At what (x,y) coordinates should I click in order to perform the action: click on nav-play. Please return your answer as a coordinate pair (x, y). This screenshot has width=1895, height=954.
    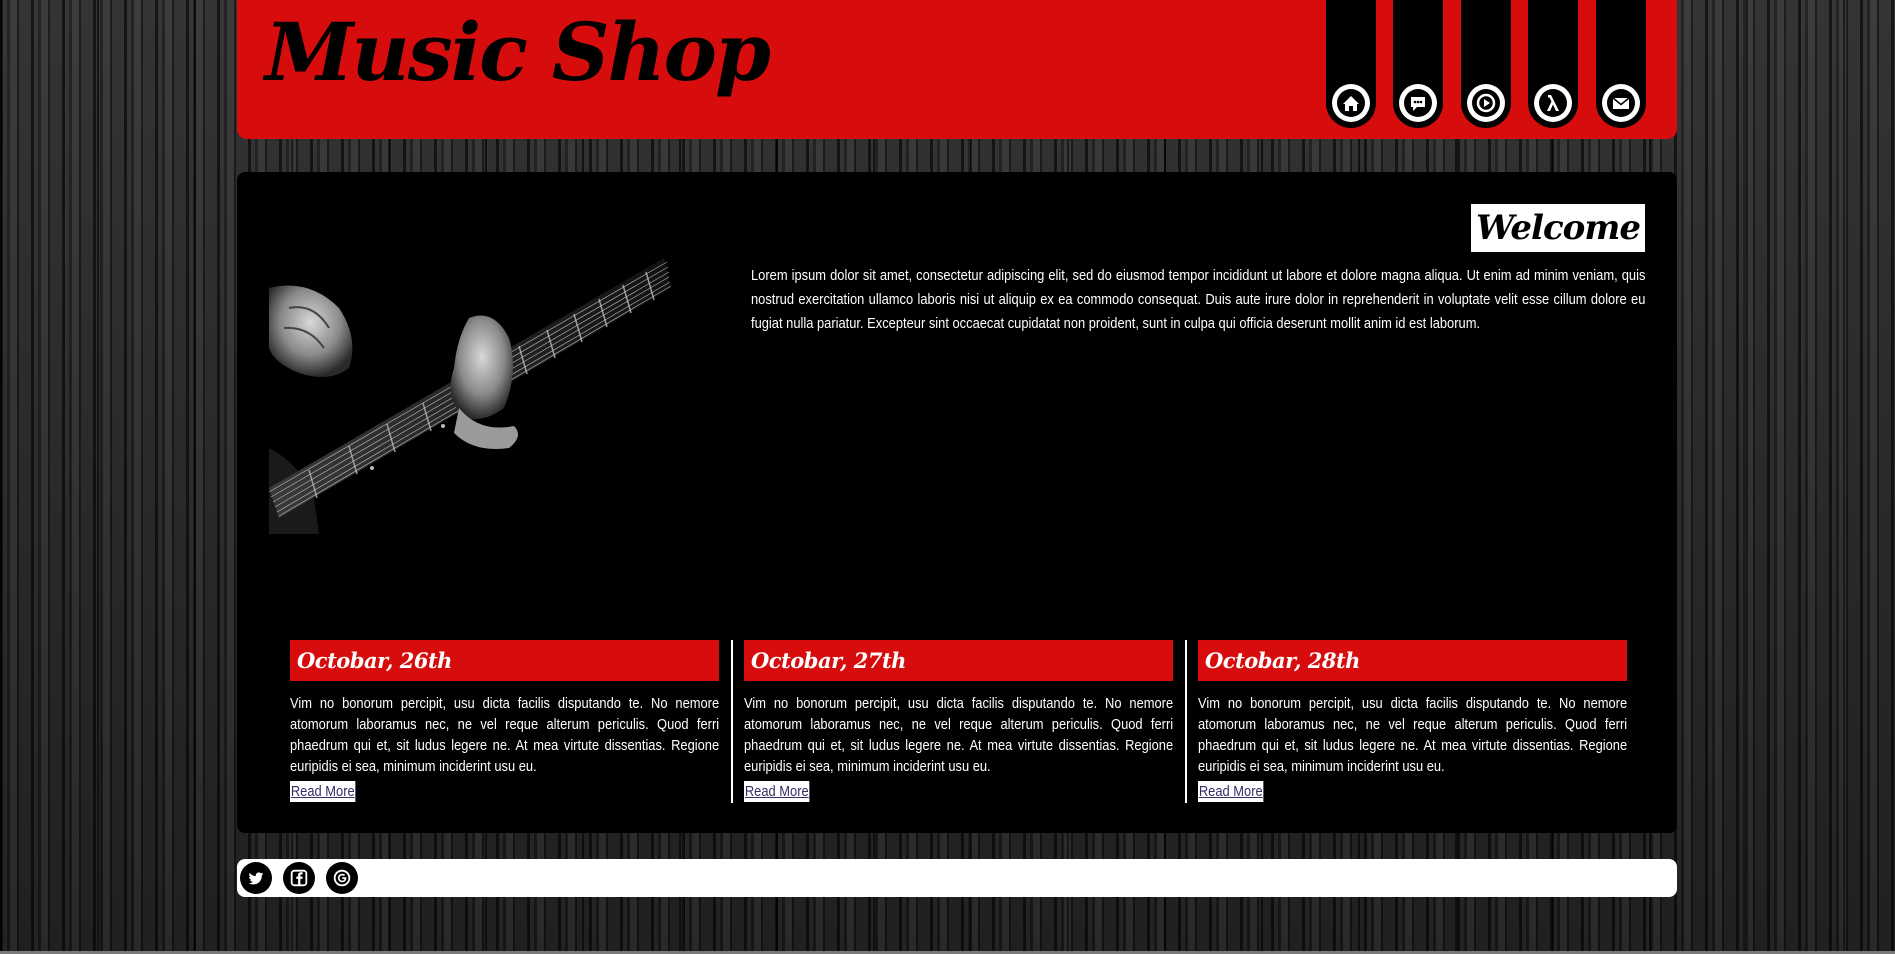
    Looking at the image, I should click on (1486, 64).